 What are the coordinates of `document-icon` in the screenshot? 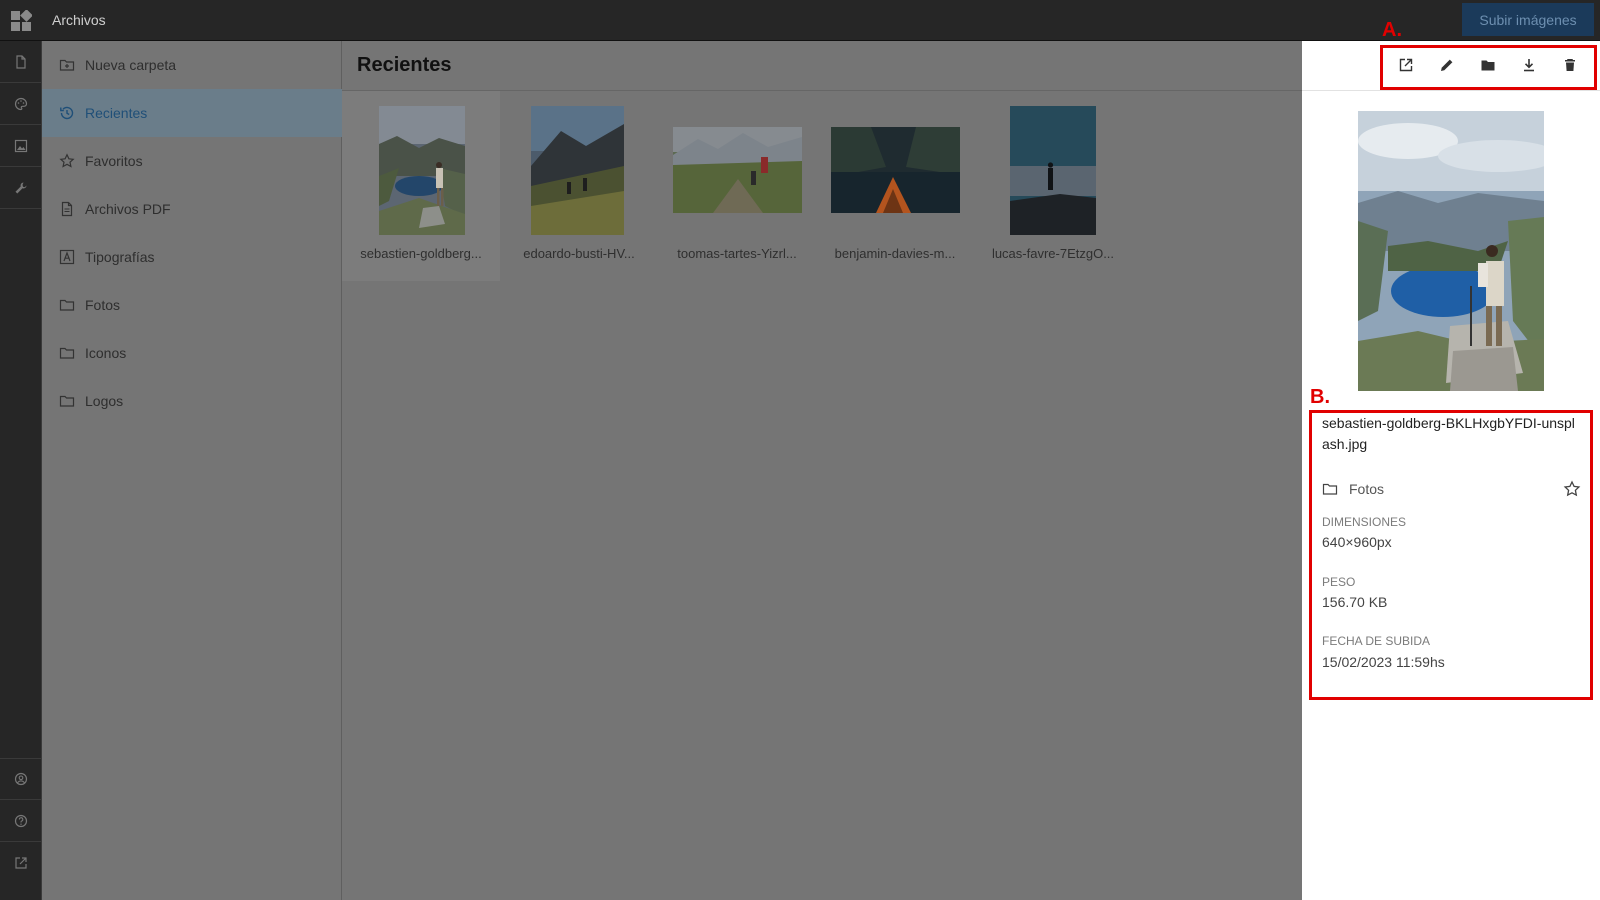 It's located at (67, 209).